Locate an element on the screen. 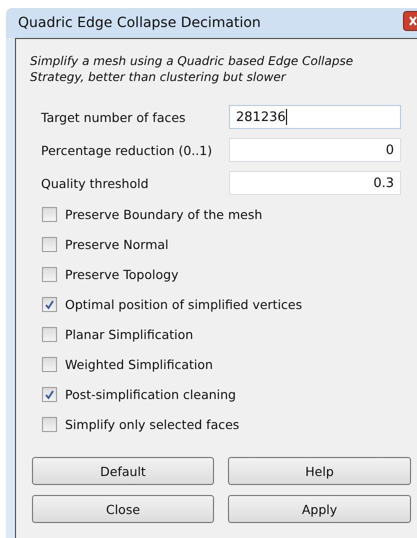  checkbox-label: Post-simplification cleaning is located at coordinates (150, 394).